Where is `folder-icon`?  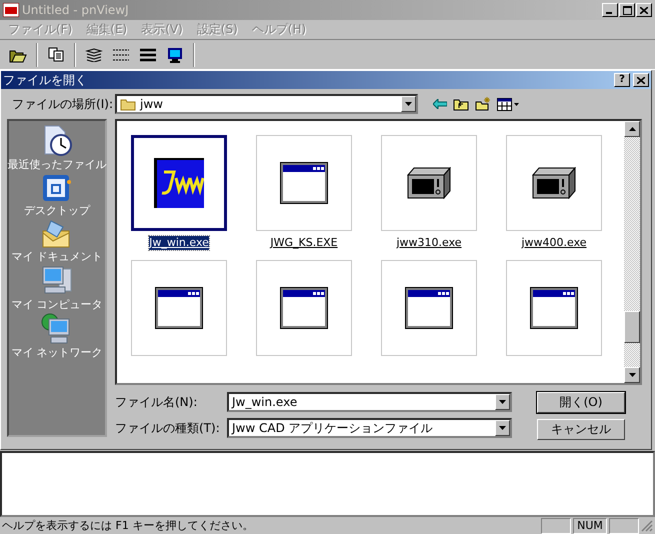
folder-icon is located at coordinates (128, 104).